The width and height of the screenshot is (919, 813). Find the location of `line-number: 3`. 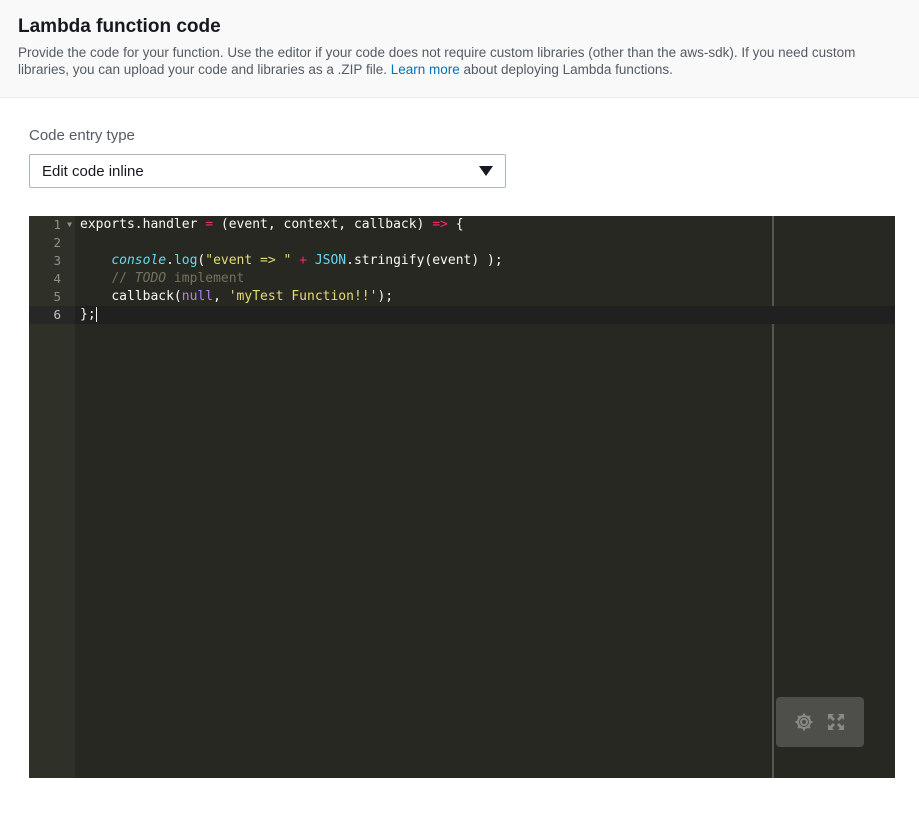

line-number: 3 is located at coordinates (57, 260).